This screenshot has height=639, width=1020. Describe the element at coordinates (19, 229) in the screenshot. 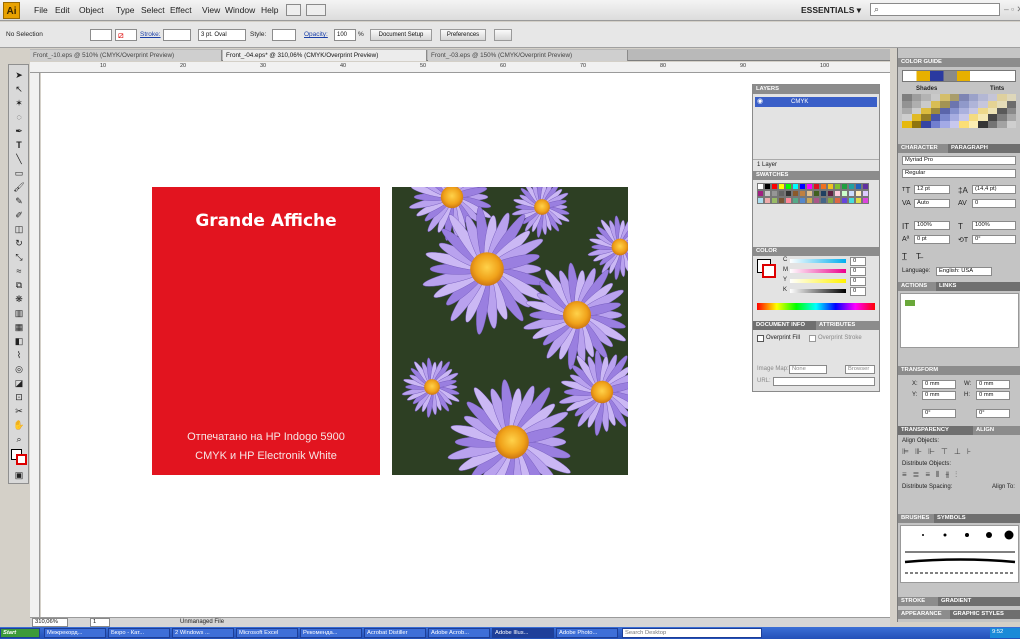

I see `eraser-tool-icon: ◫` at that location.